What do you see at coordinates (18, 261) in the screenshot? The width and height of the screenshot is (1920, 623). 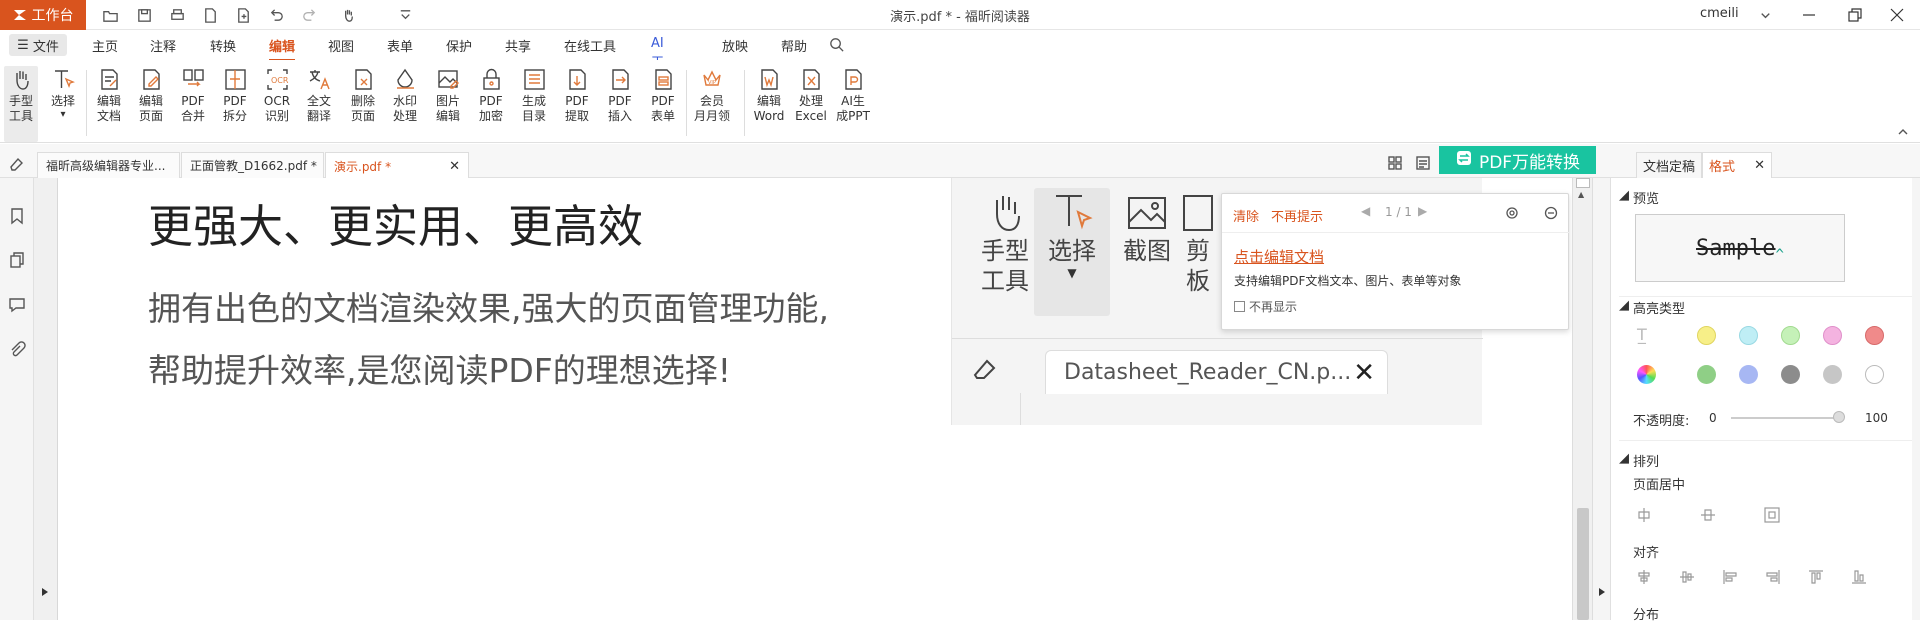 I see `pages-icon` at bounding box center [18, 261].